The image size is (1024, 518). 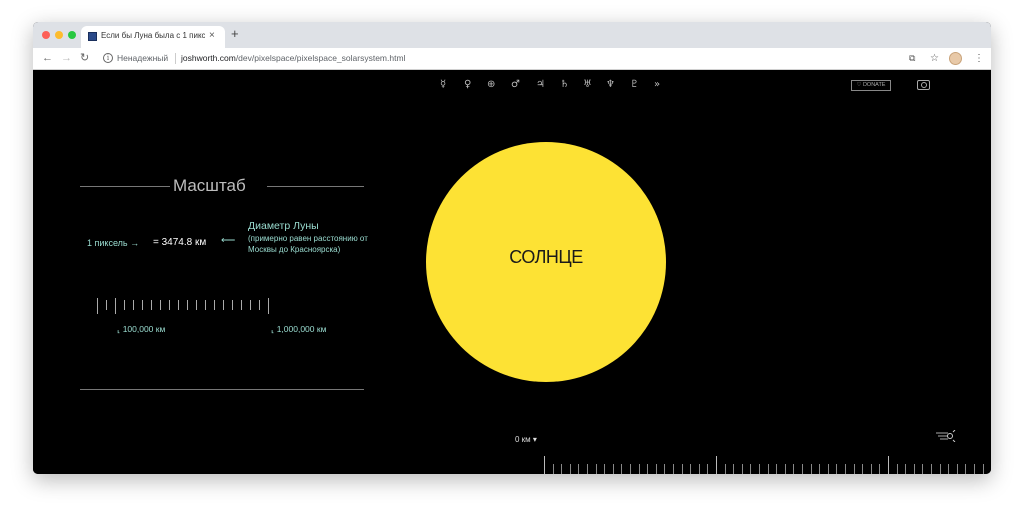 What do you see at coordinates (212, 36) in the screenshot?
I see `tab-close-button: ×` at bounding box center [212, 36].